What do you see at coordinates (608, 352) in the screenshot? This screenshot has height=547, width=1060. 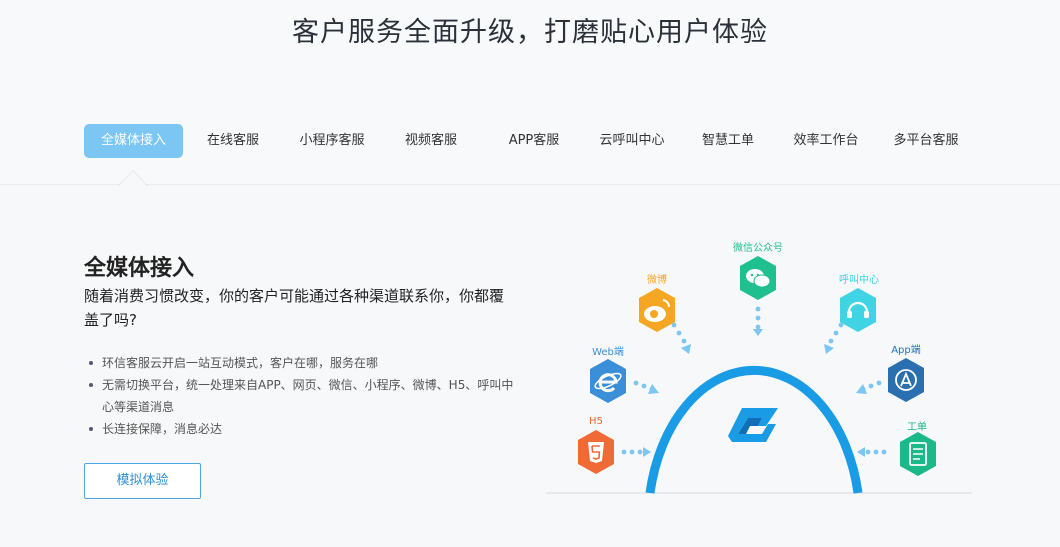 I see `channel-label-web: Web端` at bounding box center [608, 352].